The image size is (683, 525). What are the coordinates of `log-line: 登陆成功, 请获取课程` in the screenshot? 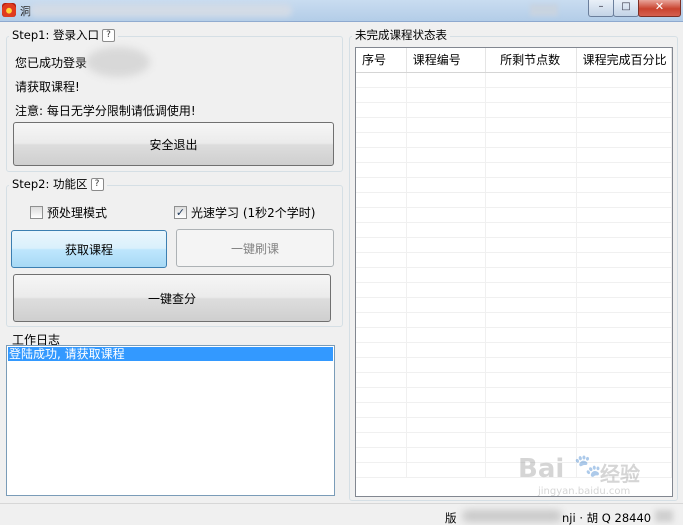 It's located at (170, 354).